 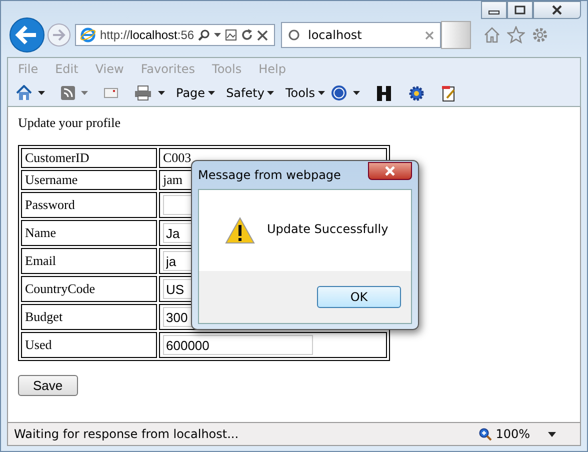 I want to click on maximize-icon, so click(x=520, y=10).